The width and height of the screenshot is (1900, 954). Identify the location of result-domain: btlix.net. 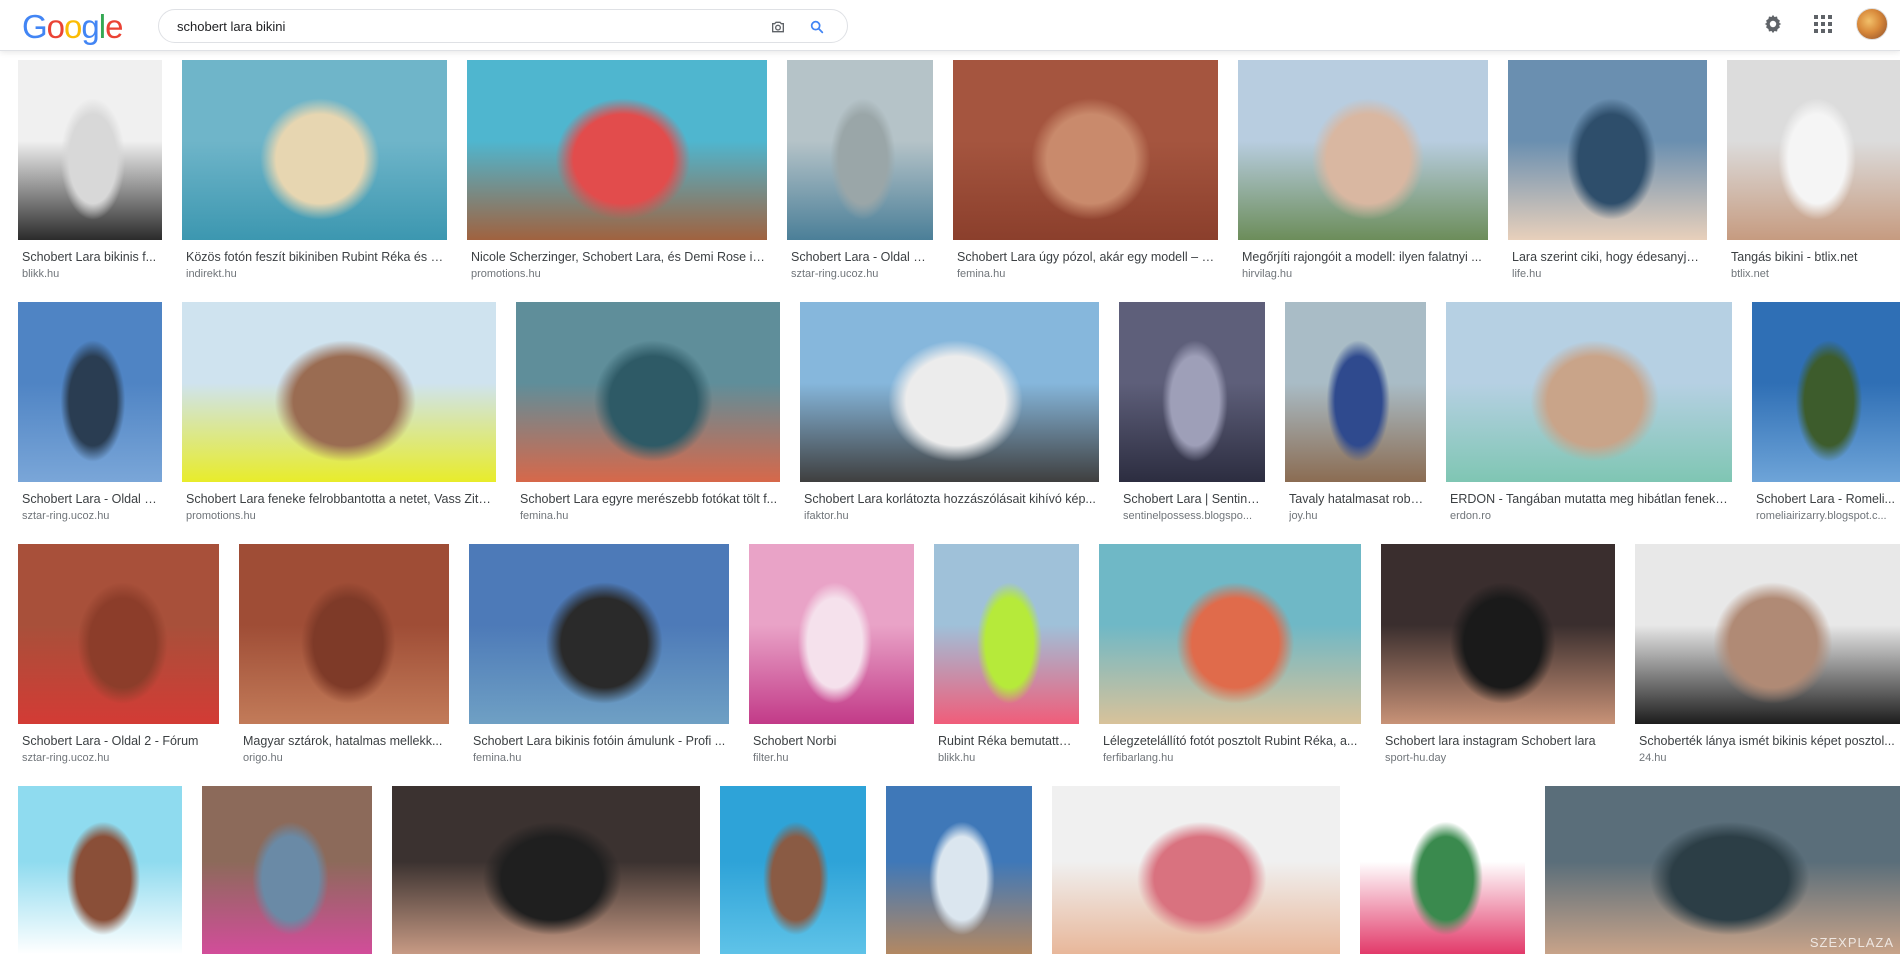
(1814, 274).